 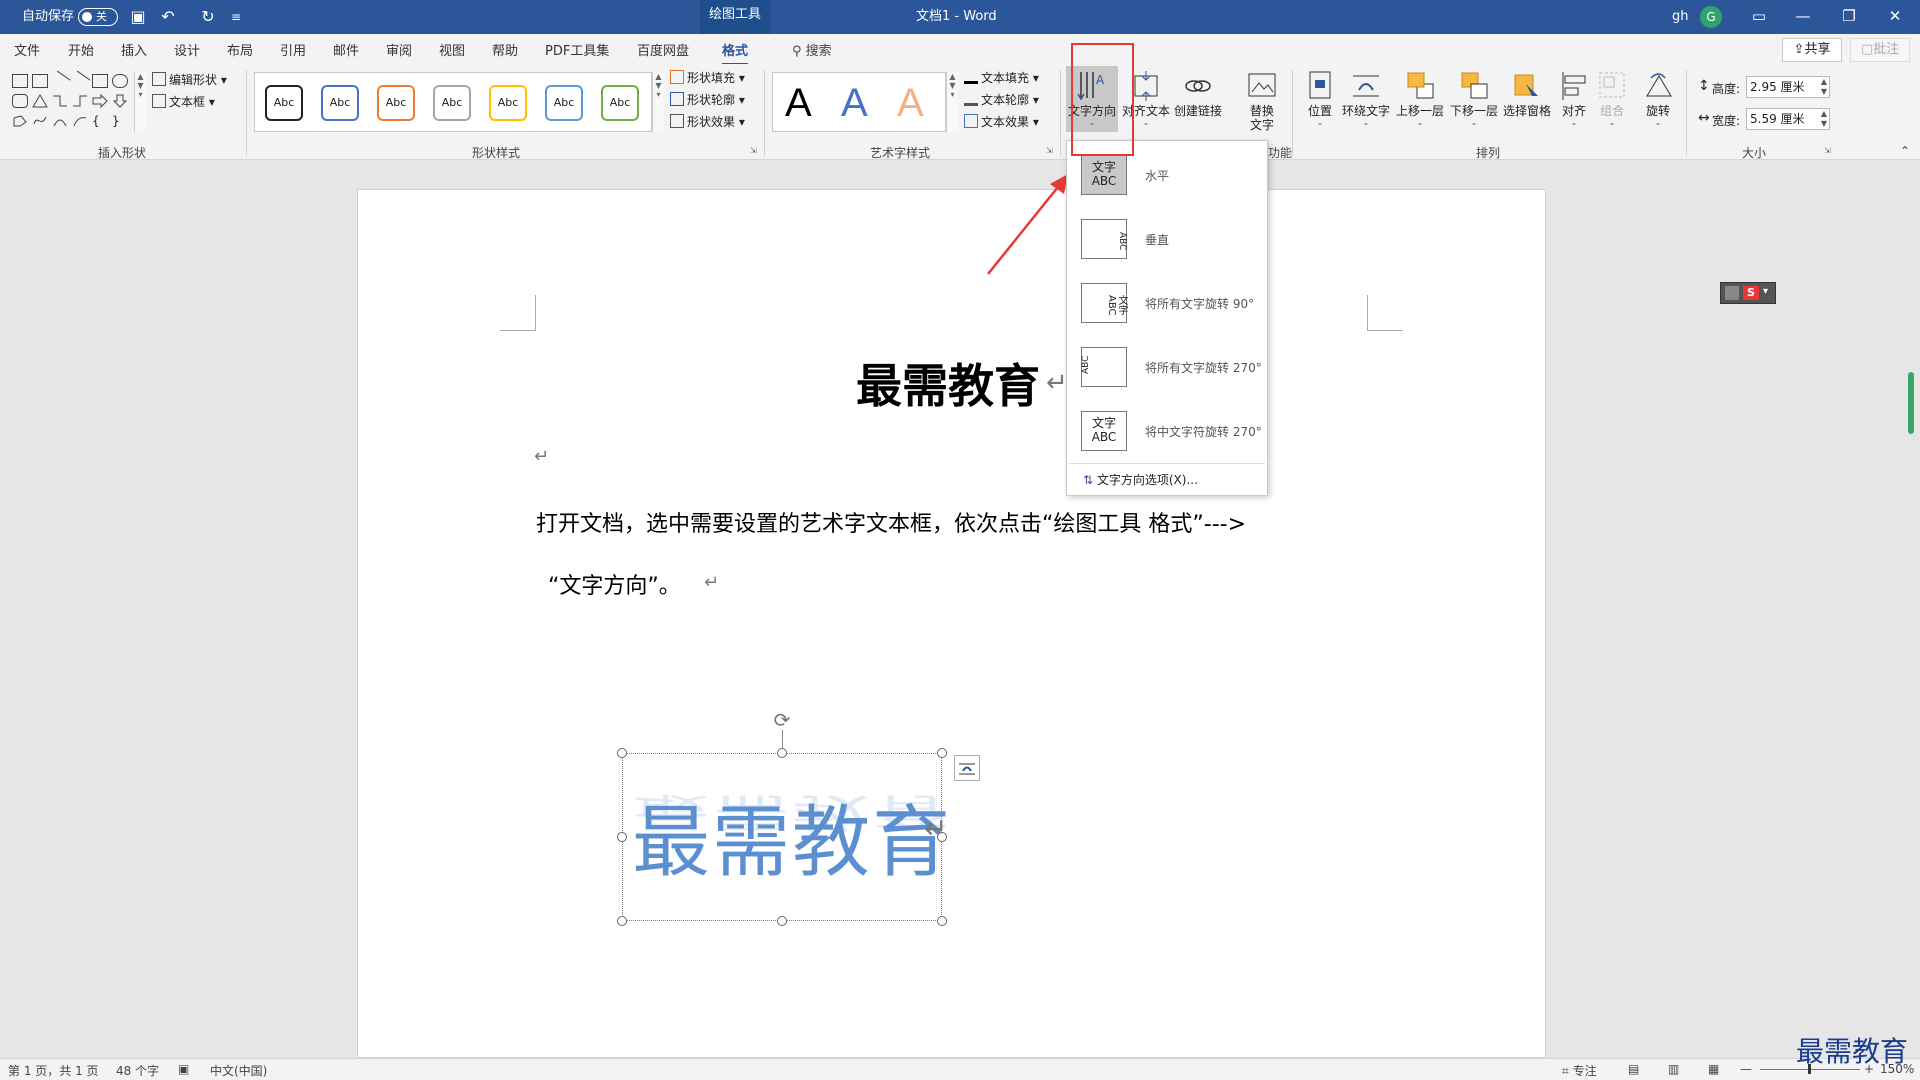 I want to click on search-box: ⚲ 搜索, so click(x=812, y=49).